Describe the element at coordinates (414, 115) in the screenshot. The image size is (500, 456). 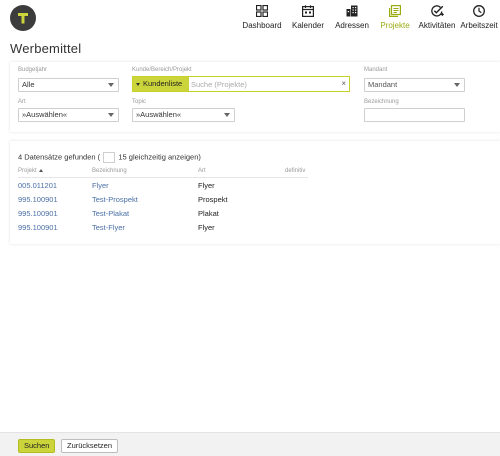
I see `bezeichnung-input` at that location.